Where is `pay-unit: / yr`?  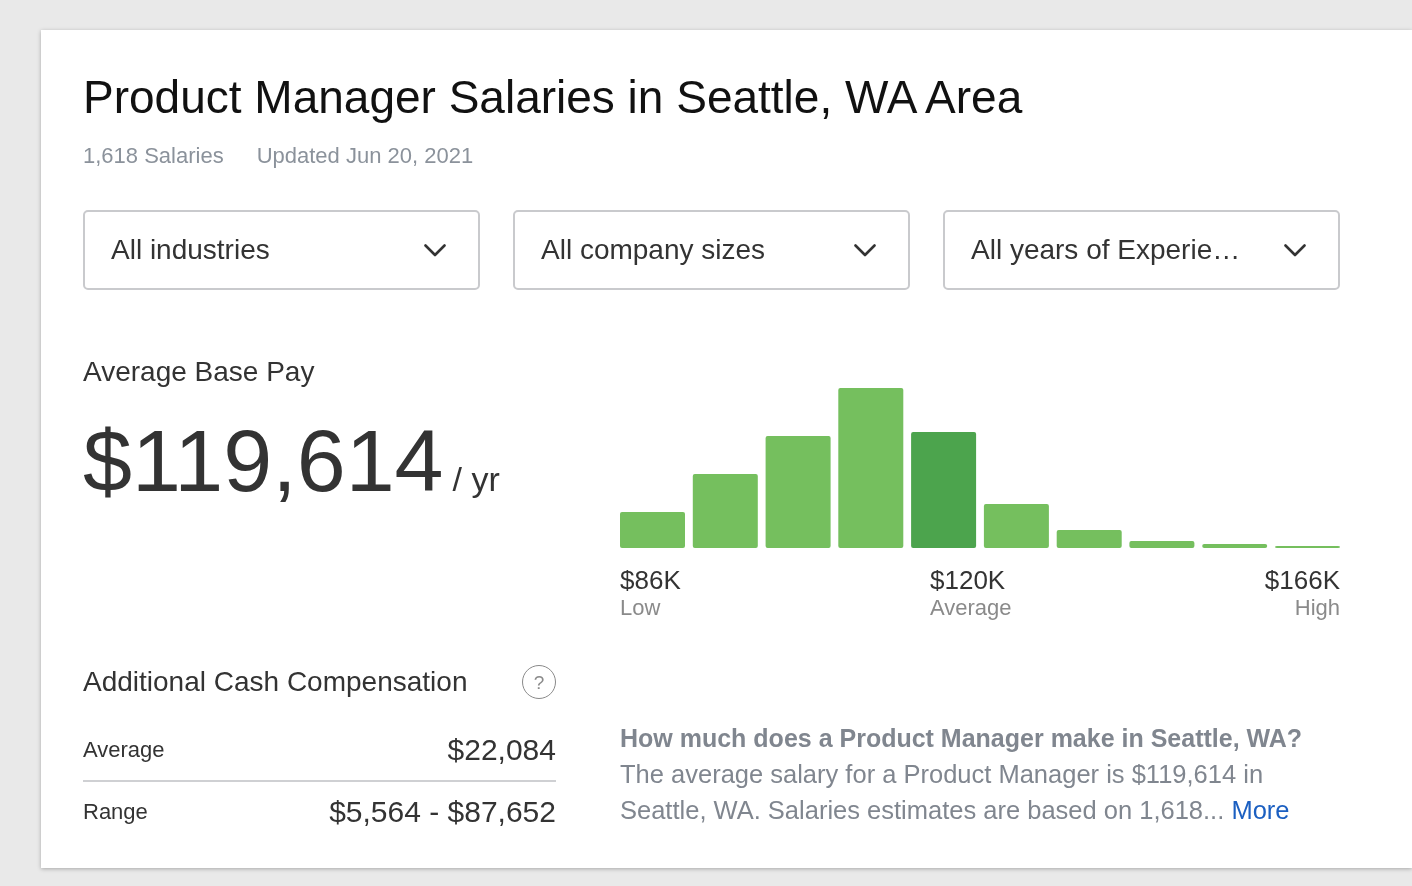
pay-unit: / yr is located at coordinates (476, 479).